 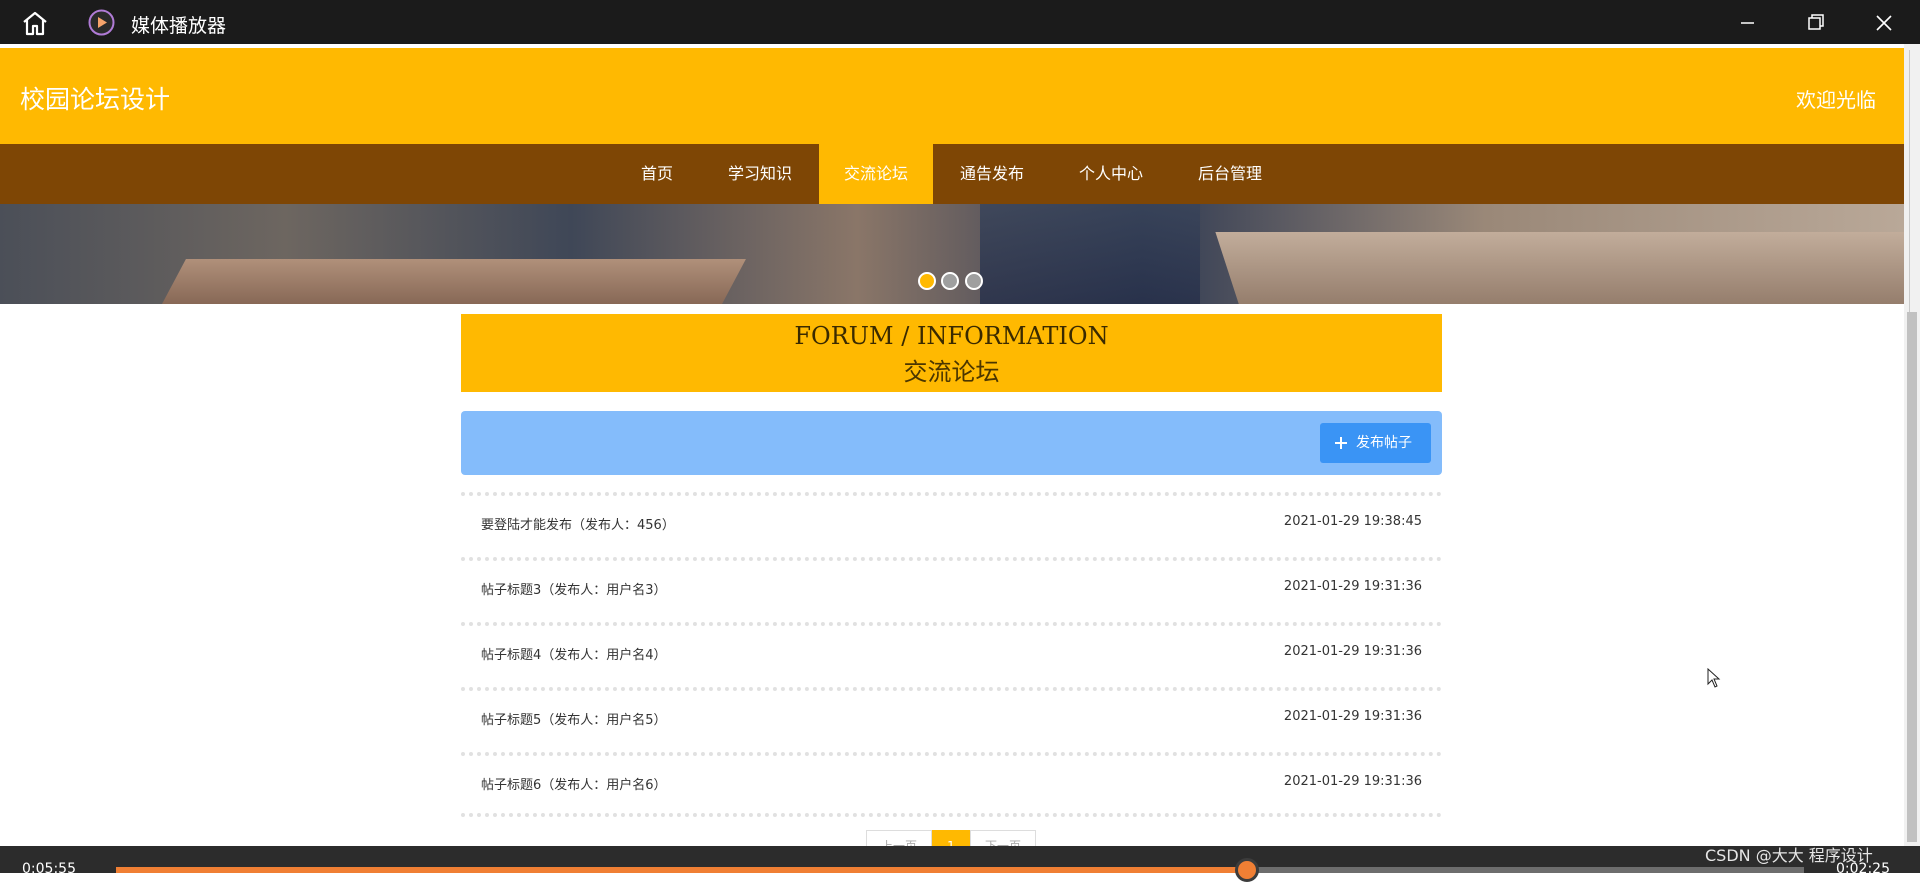 What do you see at coordinates (951, 336) in the screenshot?
I see `section-heading-en: FORUM / INFORMATION` at bounding box center [951, 336].